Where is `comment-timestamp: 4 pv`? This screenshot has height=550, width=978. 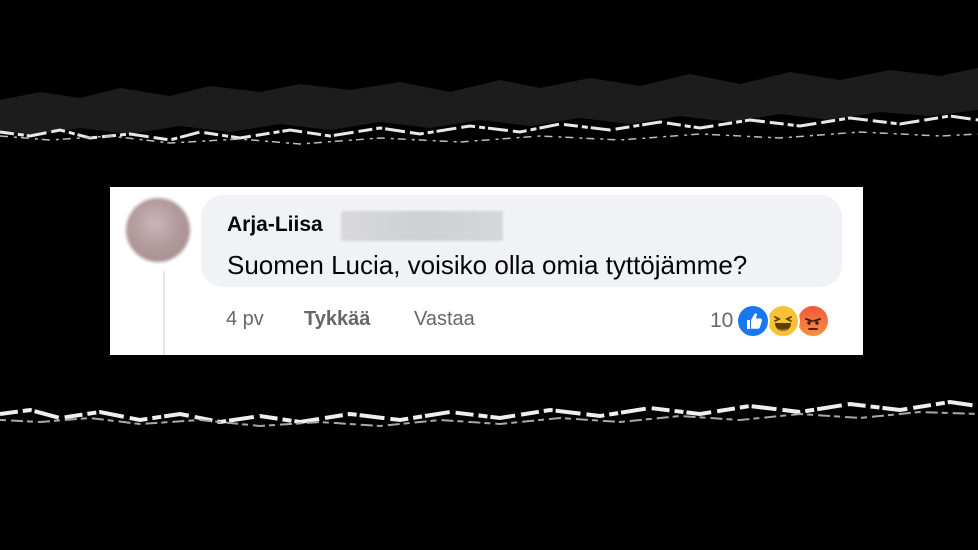 comment-timestamp: 4 pv is located at coordinates (245, 319).